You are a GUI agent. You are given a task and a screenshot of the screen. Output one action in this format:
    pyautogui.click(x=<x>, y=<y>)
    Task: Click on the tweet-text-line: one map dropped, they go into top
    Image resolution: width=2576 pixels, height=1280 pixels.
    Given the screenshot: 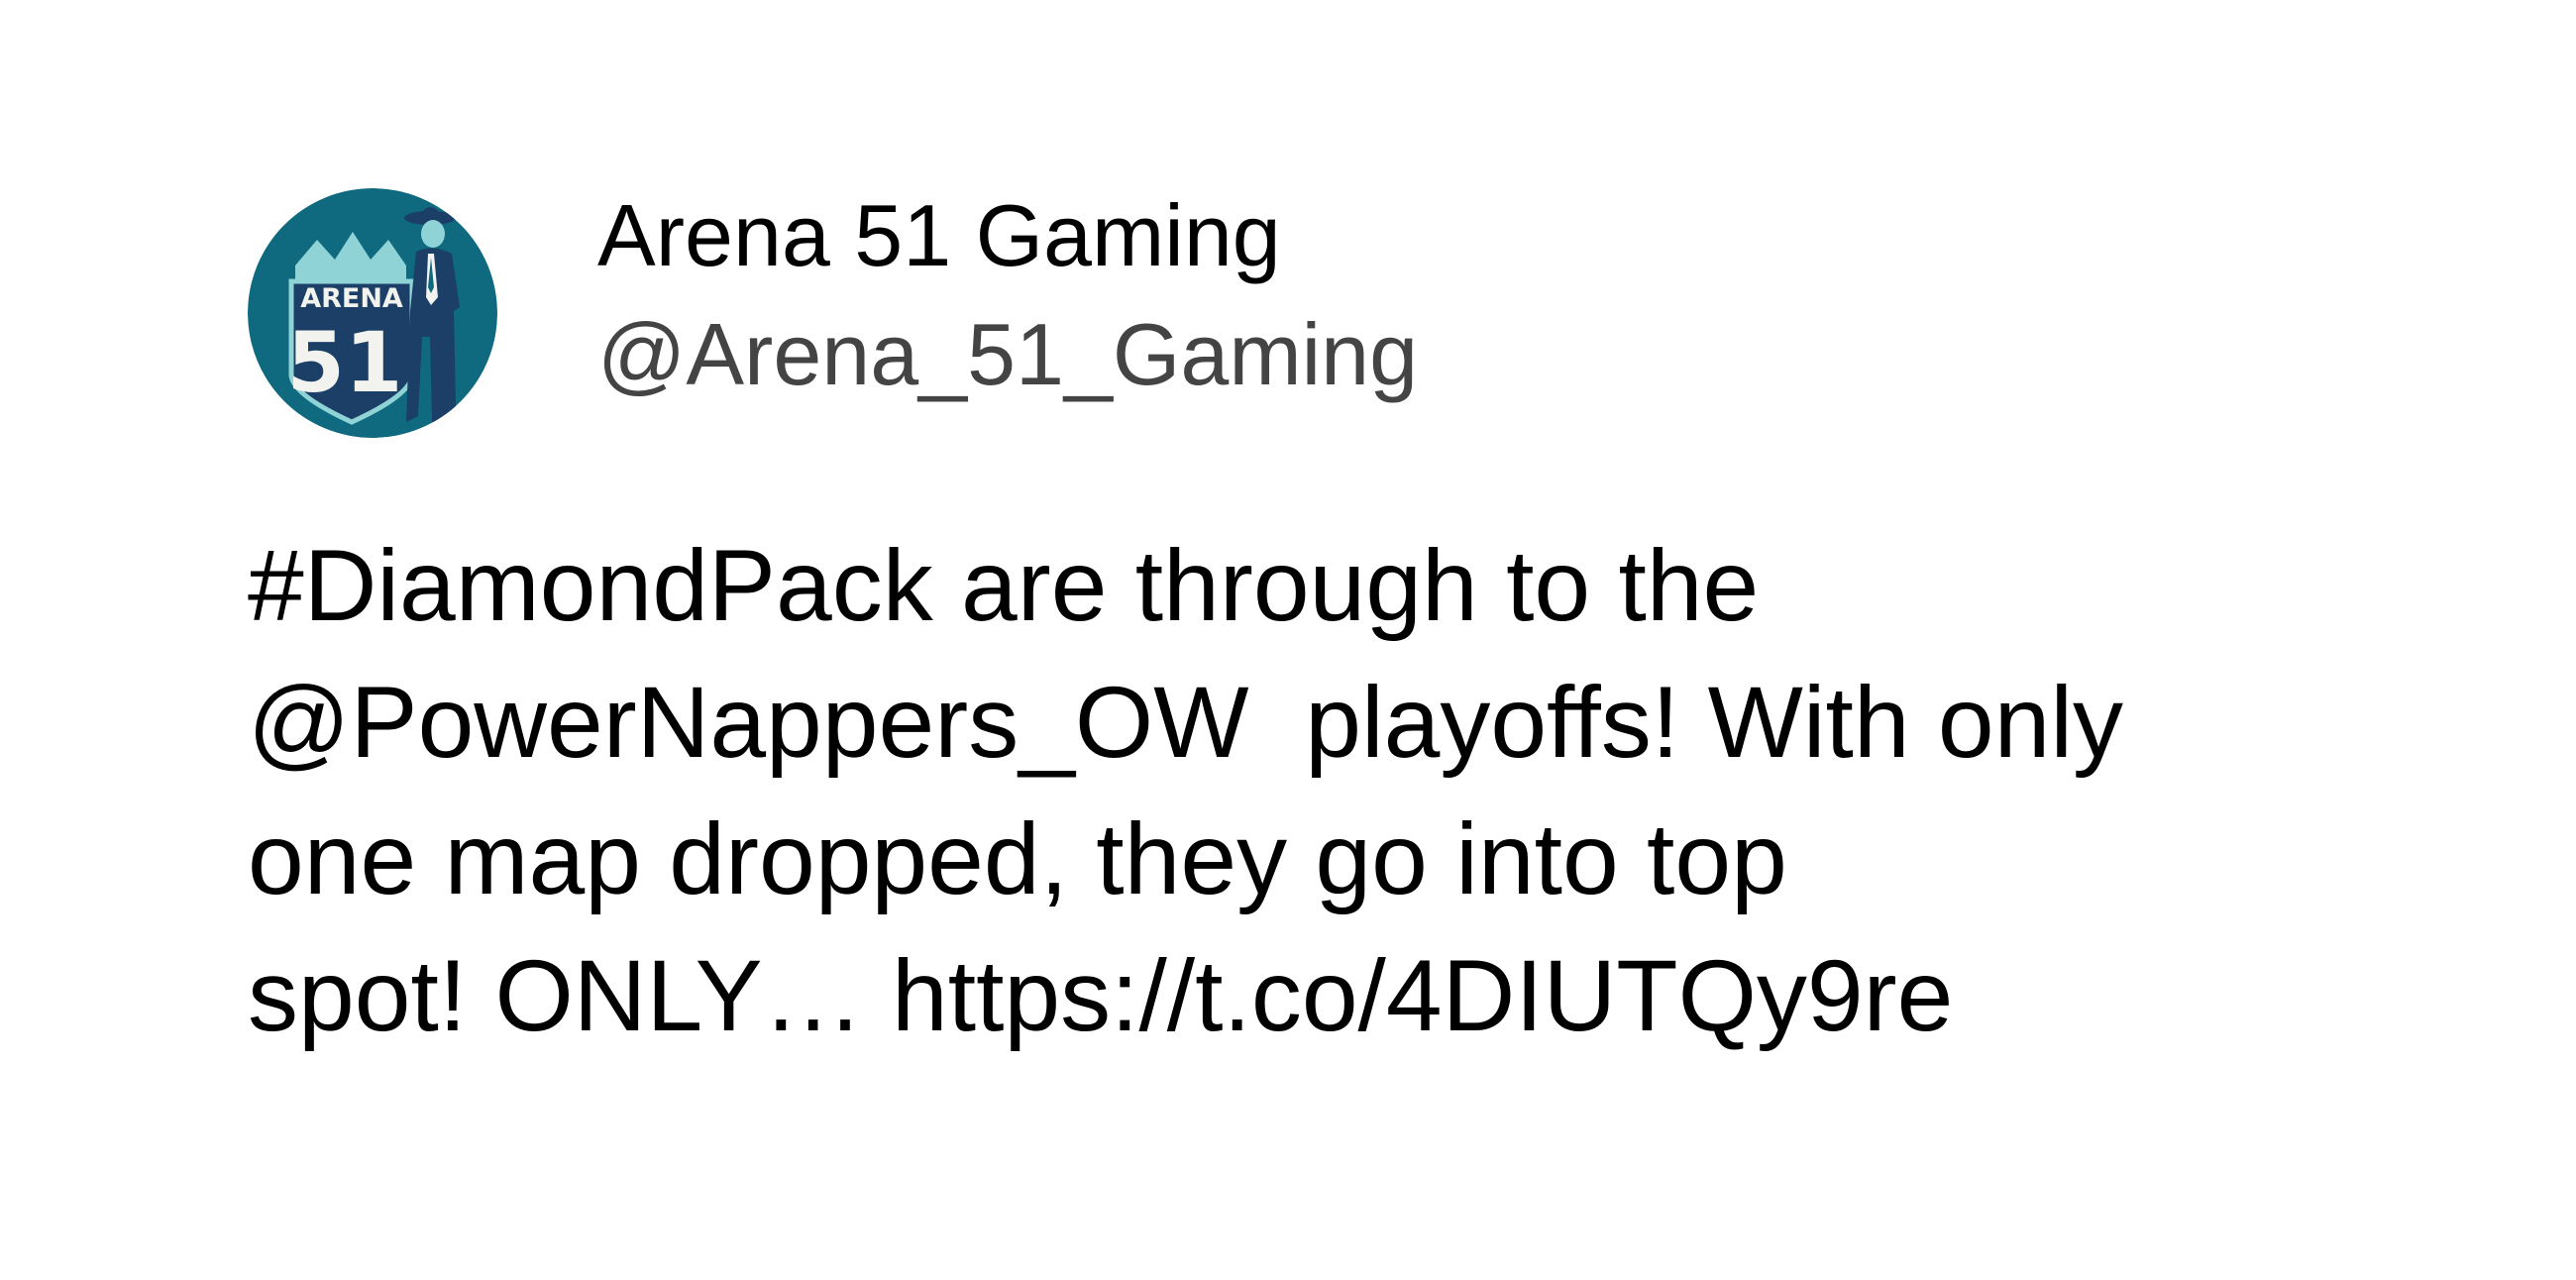 What is the action you would take?
    pyautogui.click(x=1017, y=858)
    